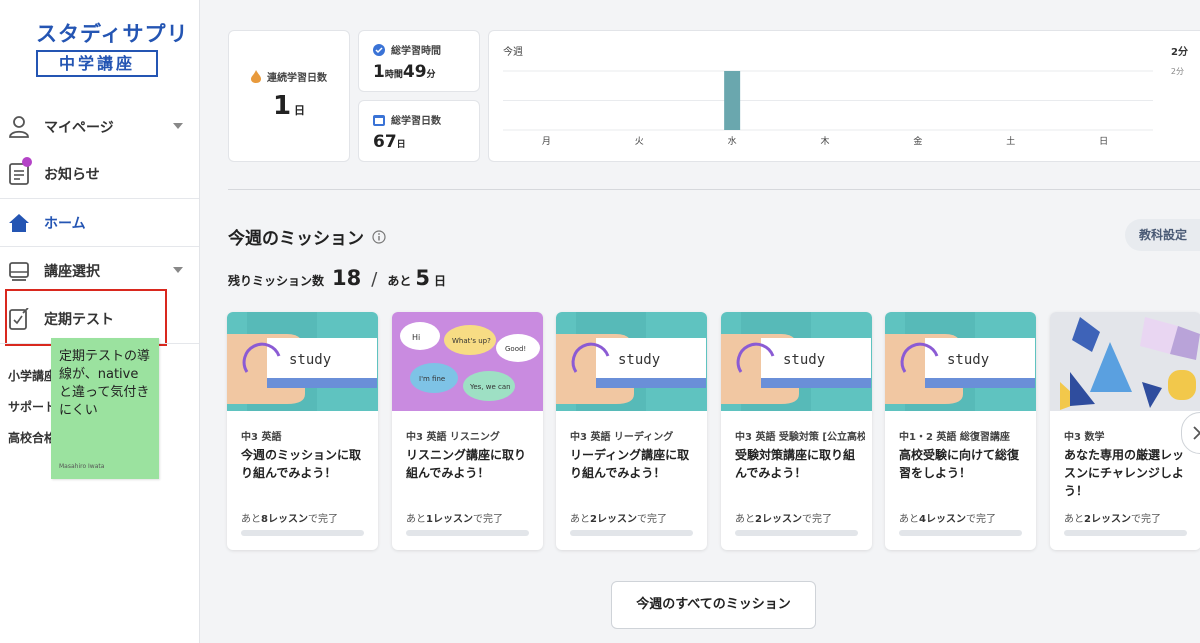 This screenshot has width=1200, height=643. Describe the element at coordinates (1162, 235) in the screenshot. I see `subject-settings-button: 教科設定` at that location.